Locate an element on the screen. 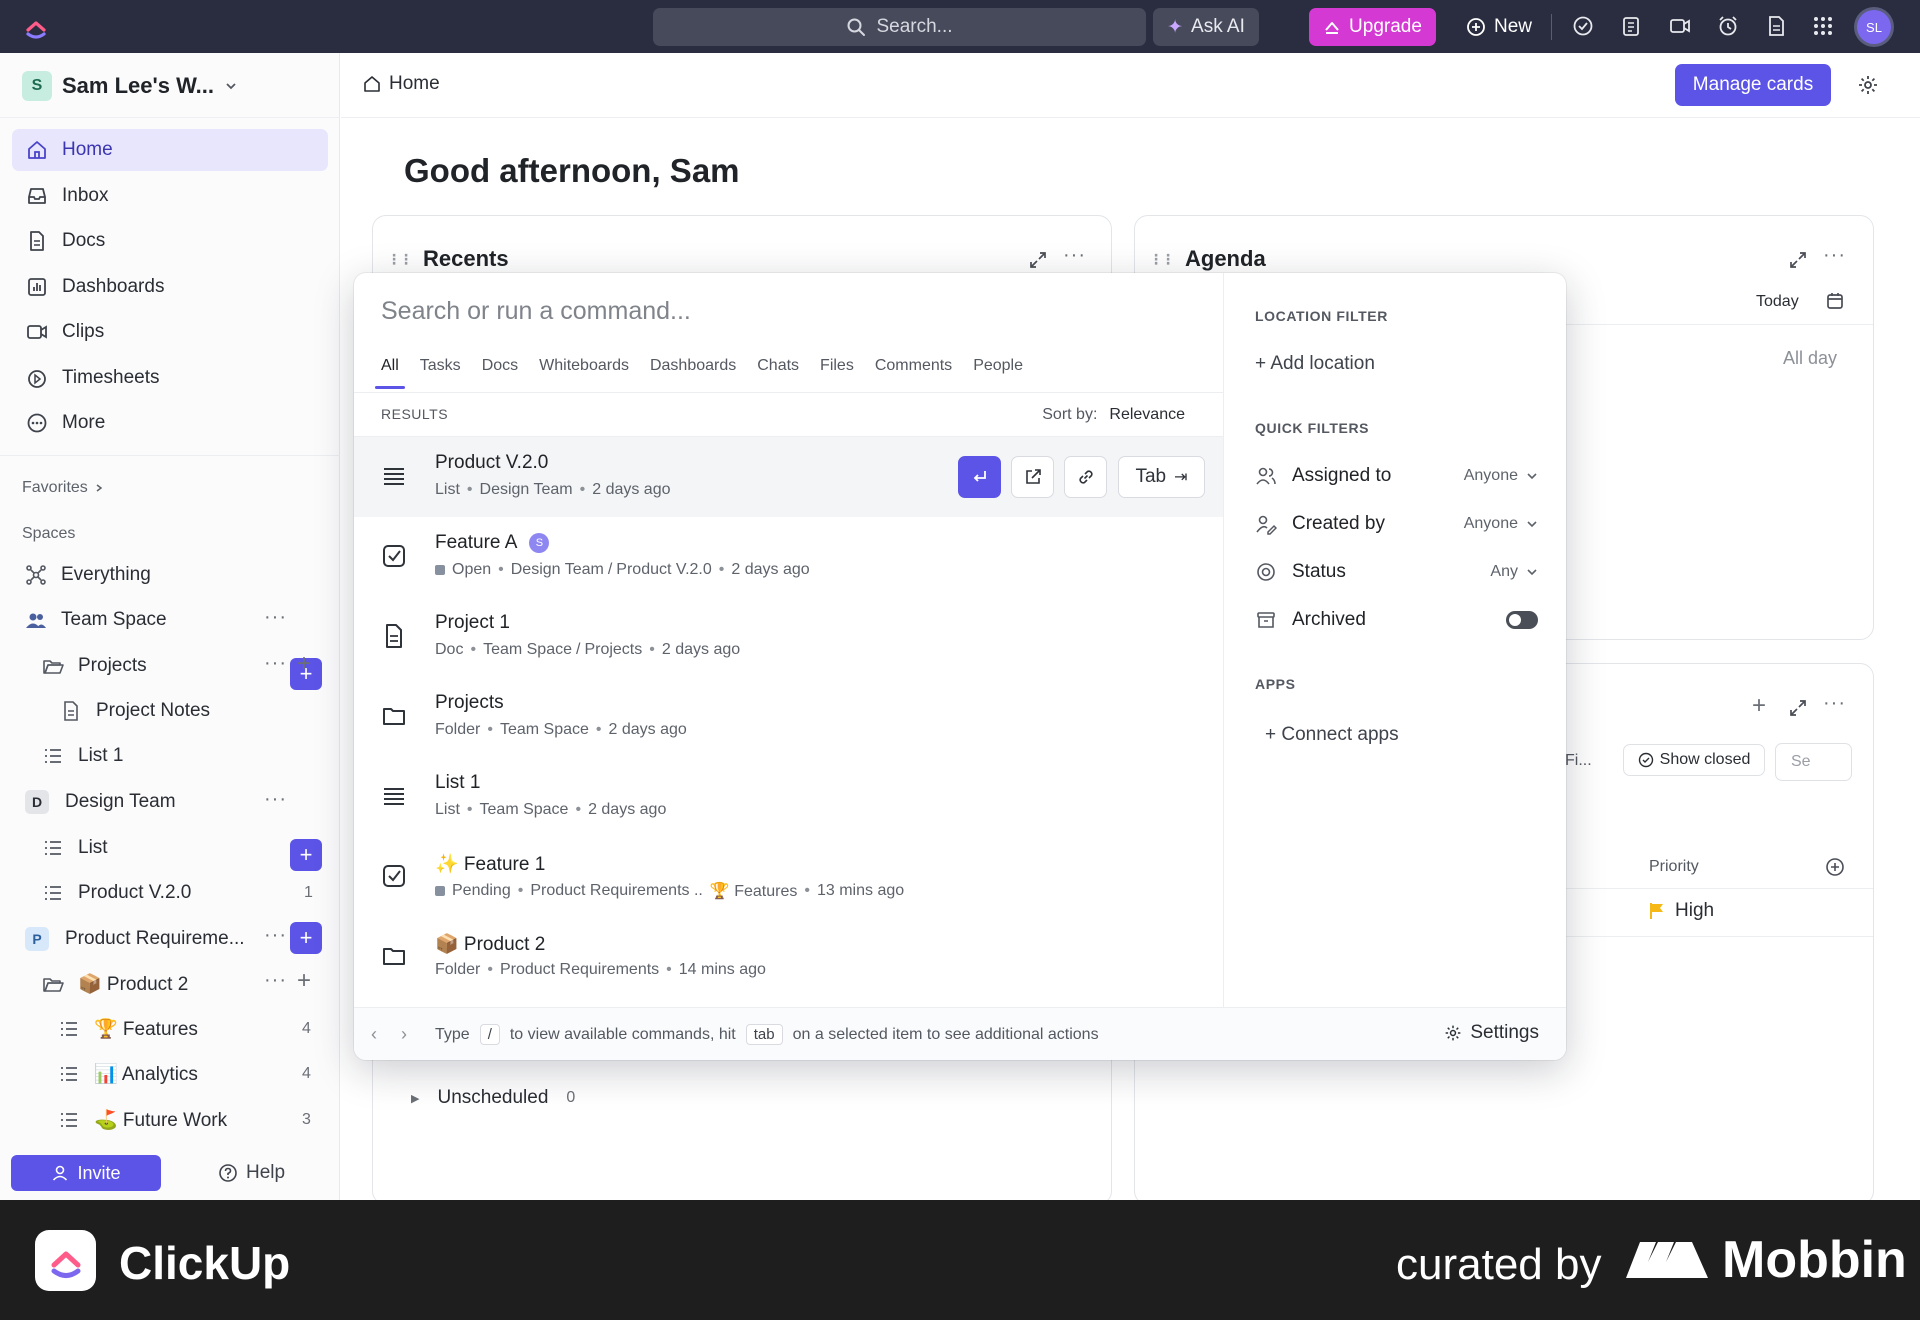  help-button: Help is located at coordinates (251, 1173).